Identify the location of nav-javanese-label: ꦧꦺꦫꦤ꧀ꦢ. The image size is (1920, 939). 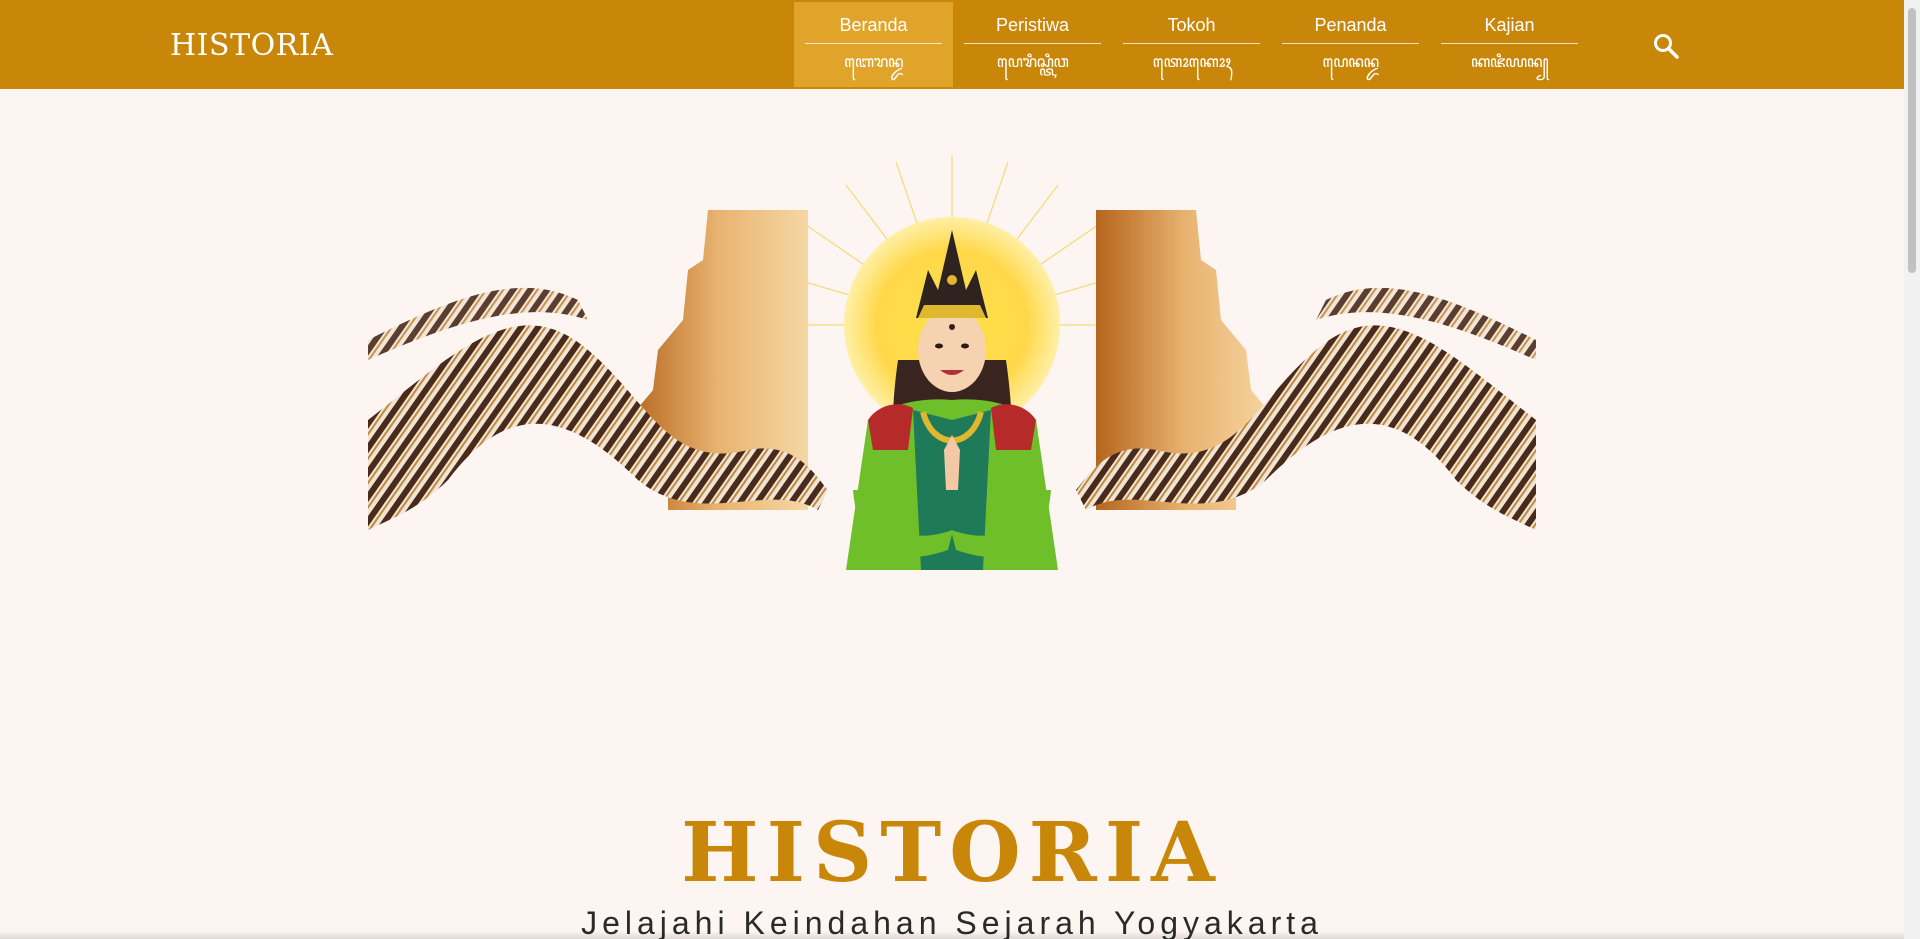
(873, 61).